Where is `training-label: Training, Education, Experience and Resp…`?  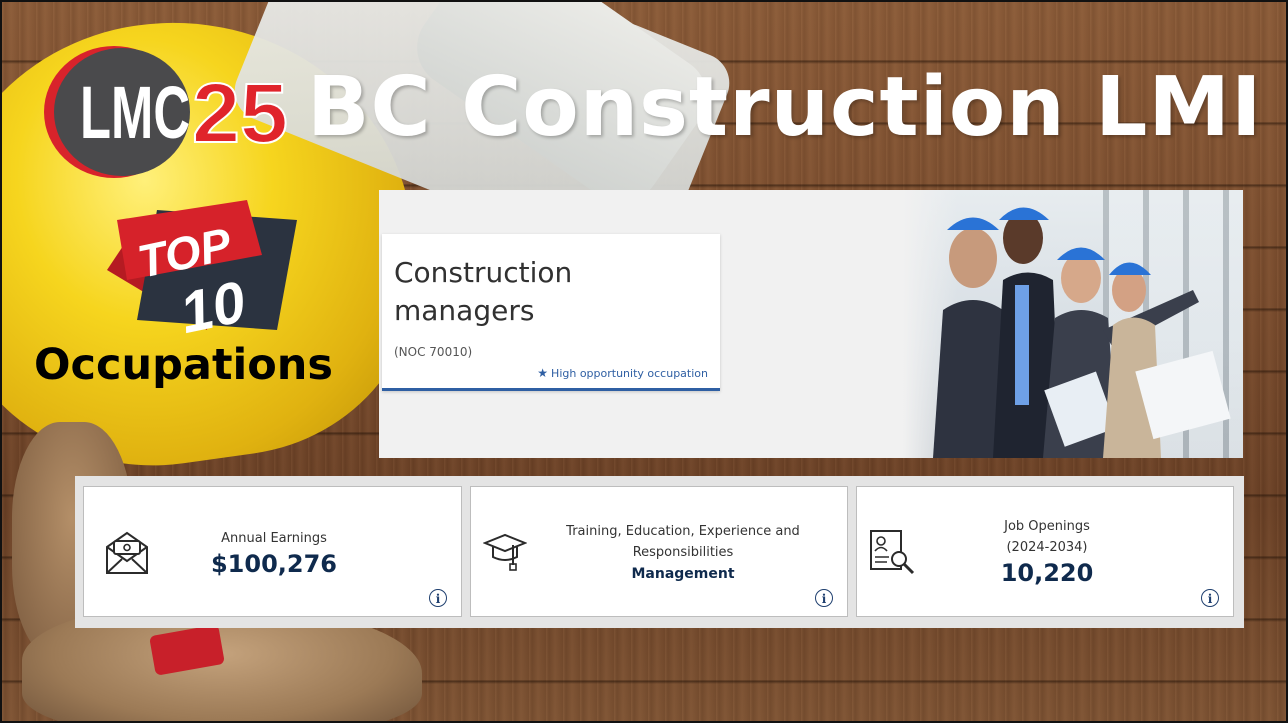
training-label: Training, Education, Experience and Resp… is located at coordinates (683, 542).